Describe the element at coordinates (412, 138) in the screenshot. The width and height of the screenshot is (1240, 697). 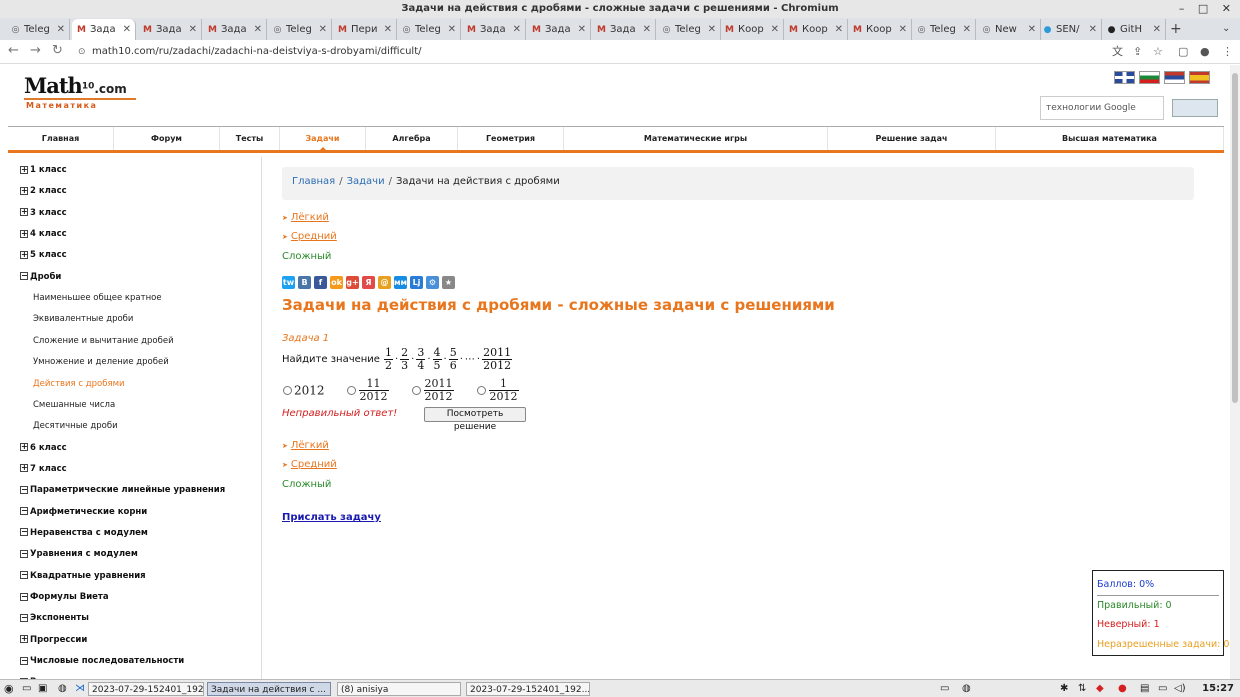
I see `menu-item: Алгебра` at that location.